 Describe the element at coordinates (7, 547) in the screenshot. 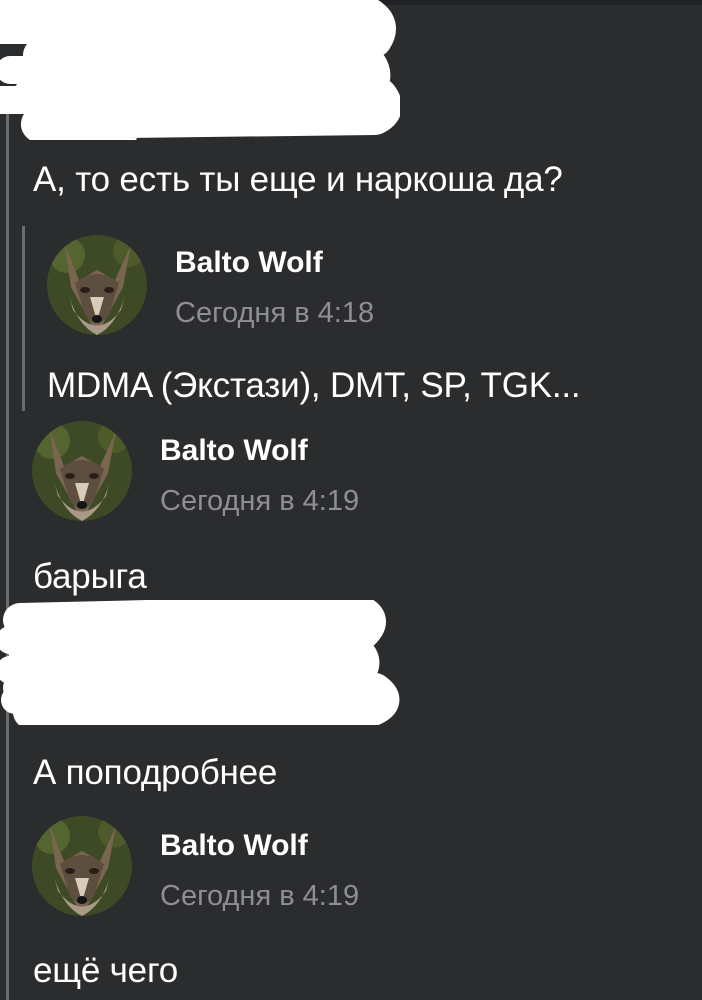

I see `outer-quote-bar` at that location.